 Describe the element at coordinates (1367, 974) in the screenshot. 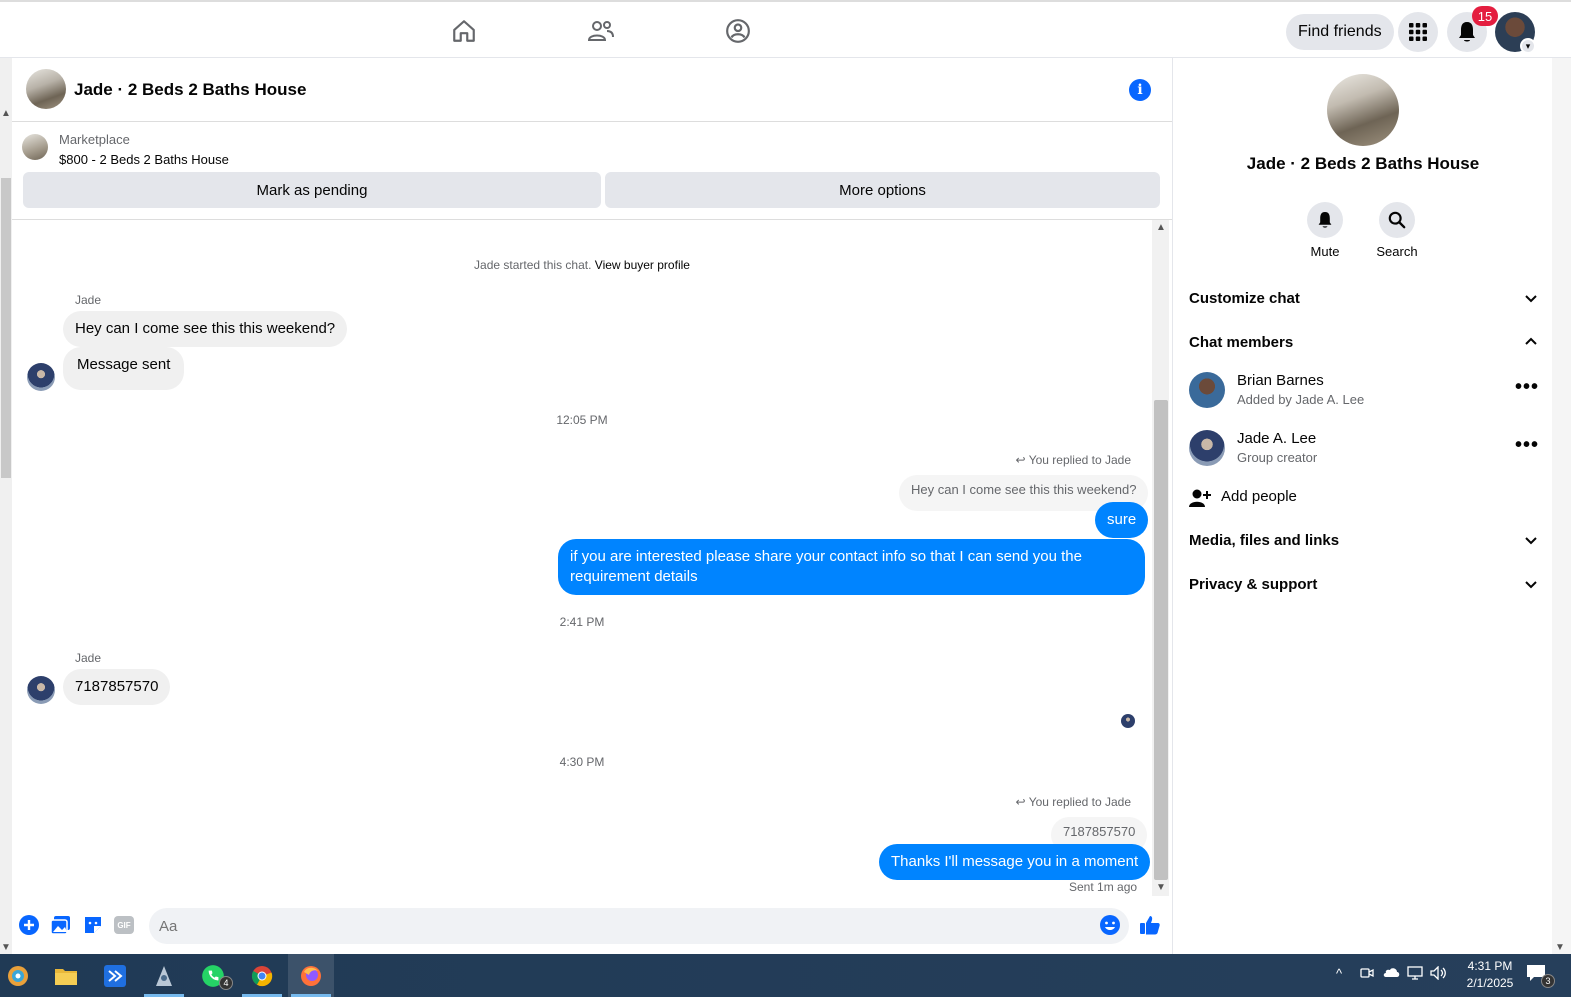

I see `meet-now-icon` at that location.